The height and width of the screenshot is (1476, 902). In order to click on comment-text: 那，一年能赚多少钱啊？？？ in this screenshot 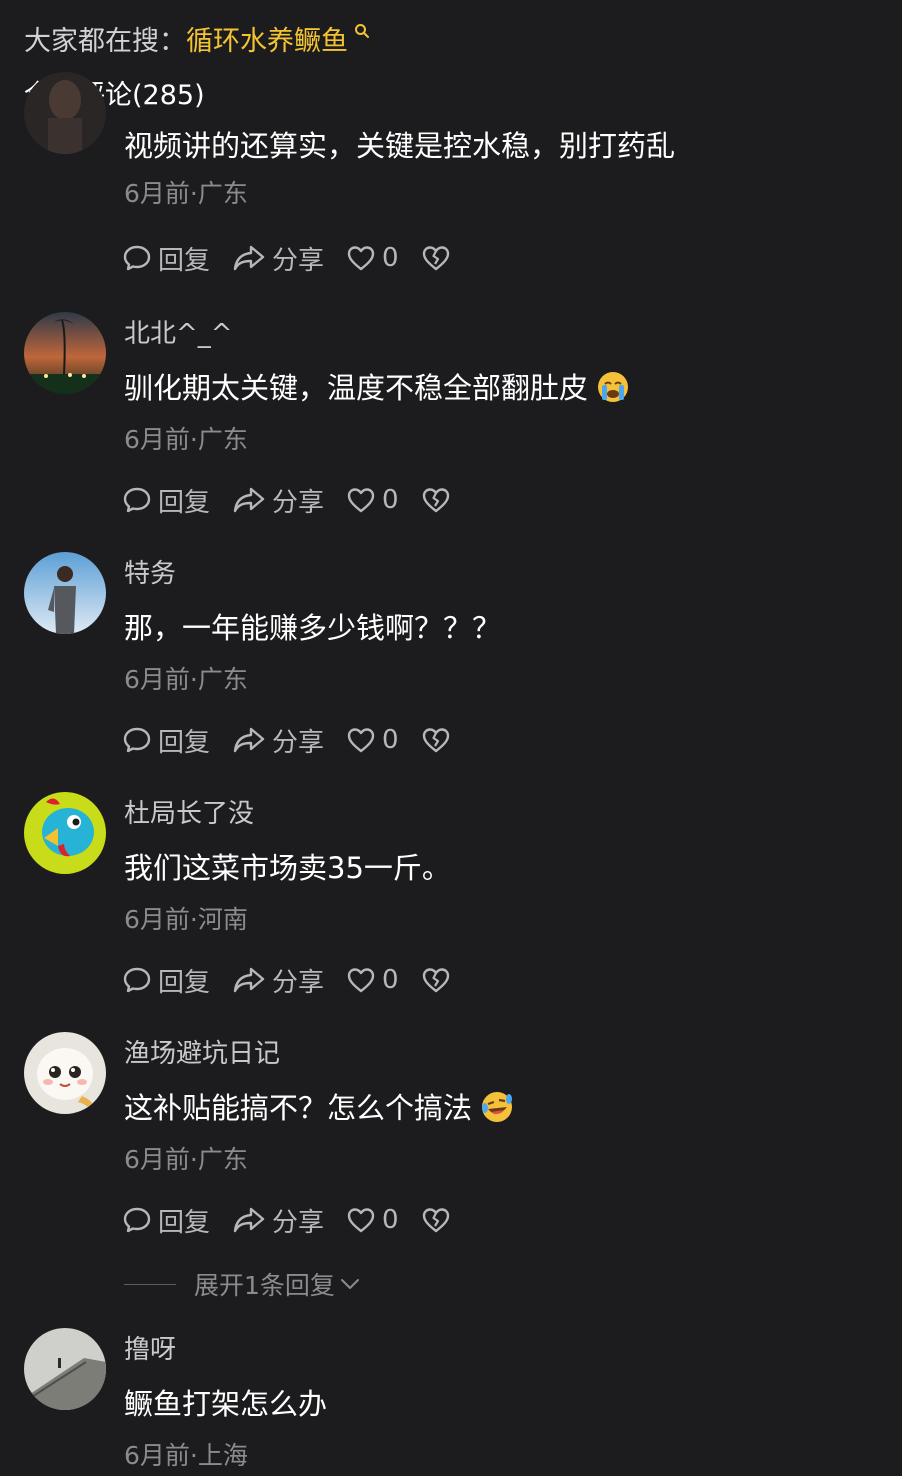, I will do `click(313, 628)`.